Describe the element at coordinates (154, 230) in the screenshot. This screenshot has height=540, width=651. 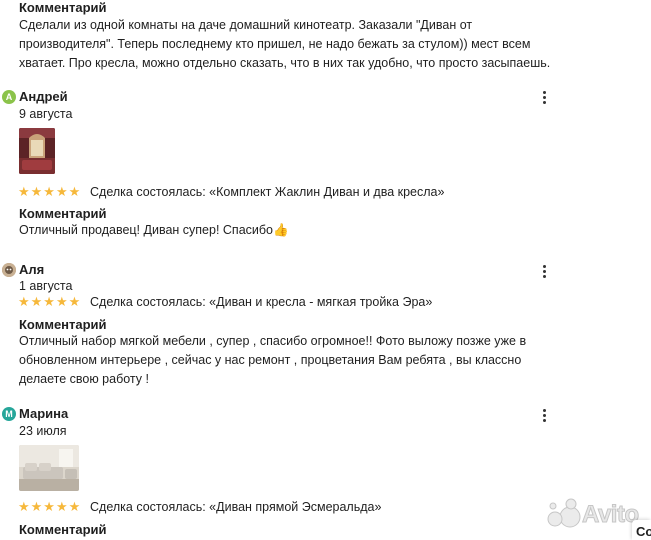
I see `comment-text: Отличный продавец! Диван супер! Спасибо👍` at that location.